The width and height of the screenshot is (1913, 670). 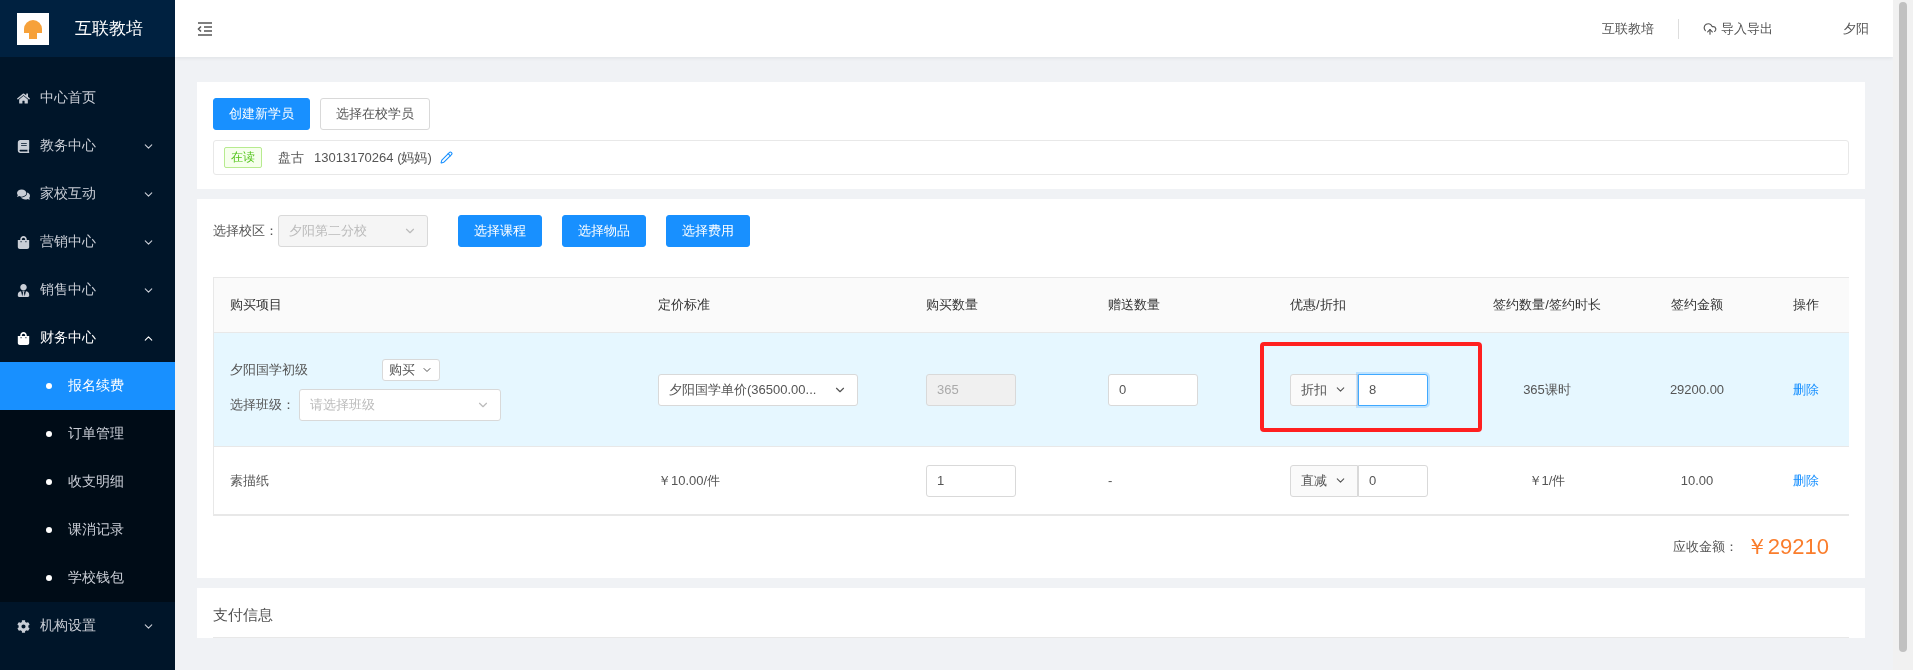 I want to click on home-icon, so click(x=23, y=98).